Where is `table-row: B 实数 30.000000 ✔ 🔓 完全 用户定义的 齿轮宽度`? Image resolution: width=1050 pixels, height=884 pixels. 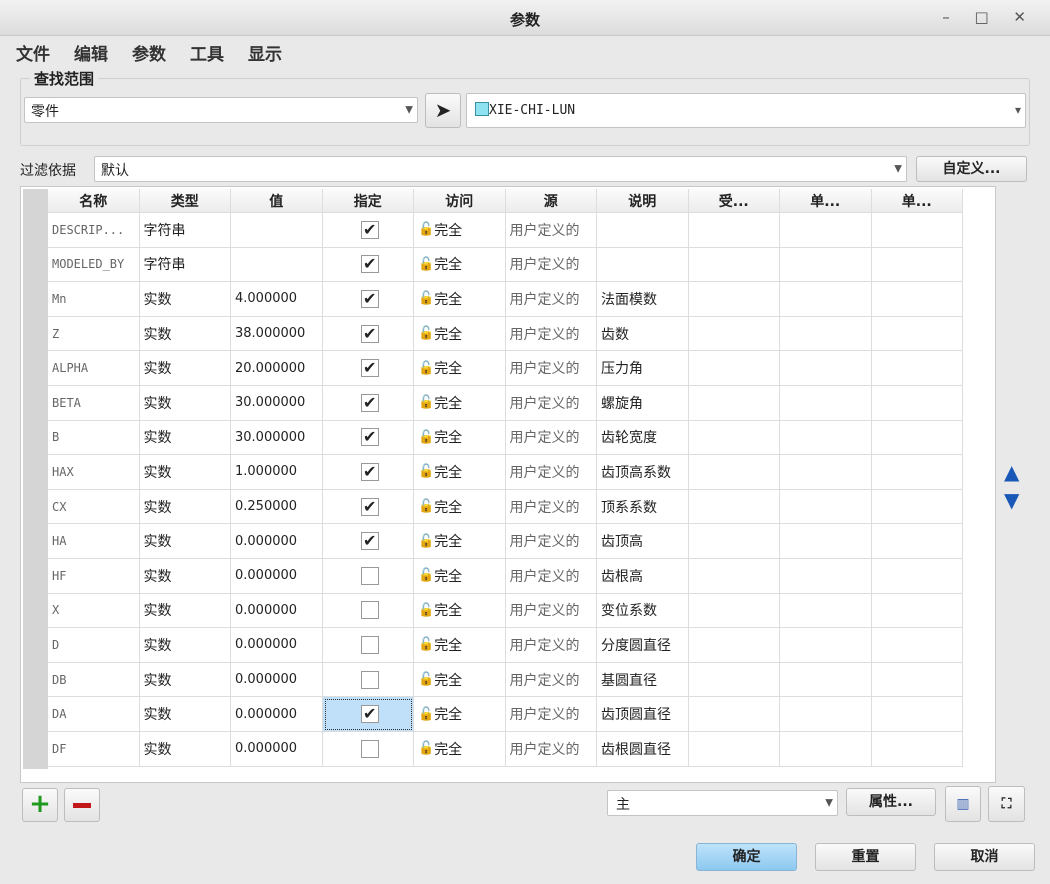 table-row: B 实数 30.000000 ✔ 🔓 完全 用户定义的 齿轮宽度 is located at coordinates (505, 438).